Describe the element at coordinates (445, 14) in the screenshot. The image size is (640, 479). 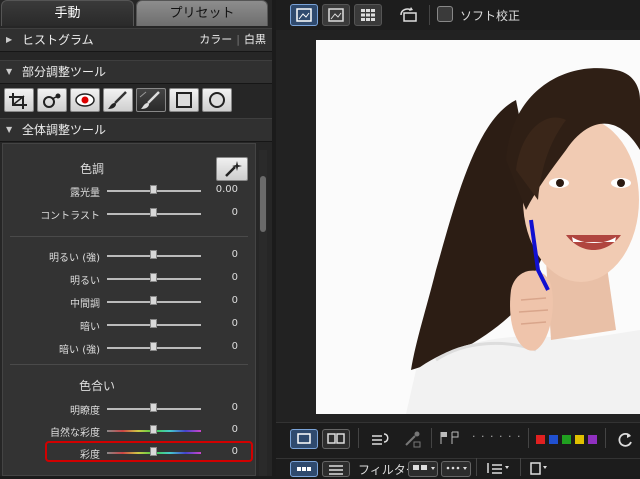
I see `soft-proof-checkbox` at that location.